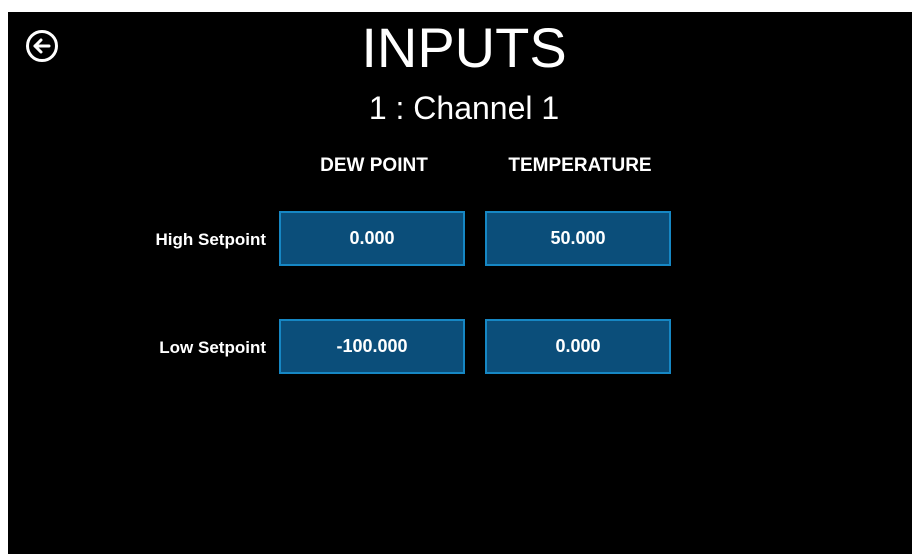 This screenshot has width=912, height=554. Describe the element at coordinates (578, 238) in the screenshot. I see `high-setpoint-temperature-field: 50.000` at that location.